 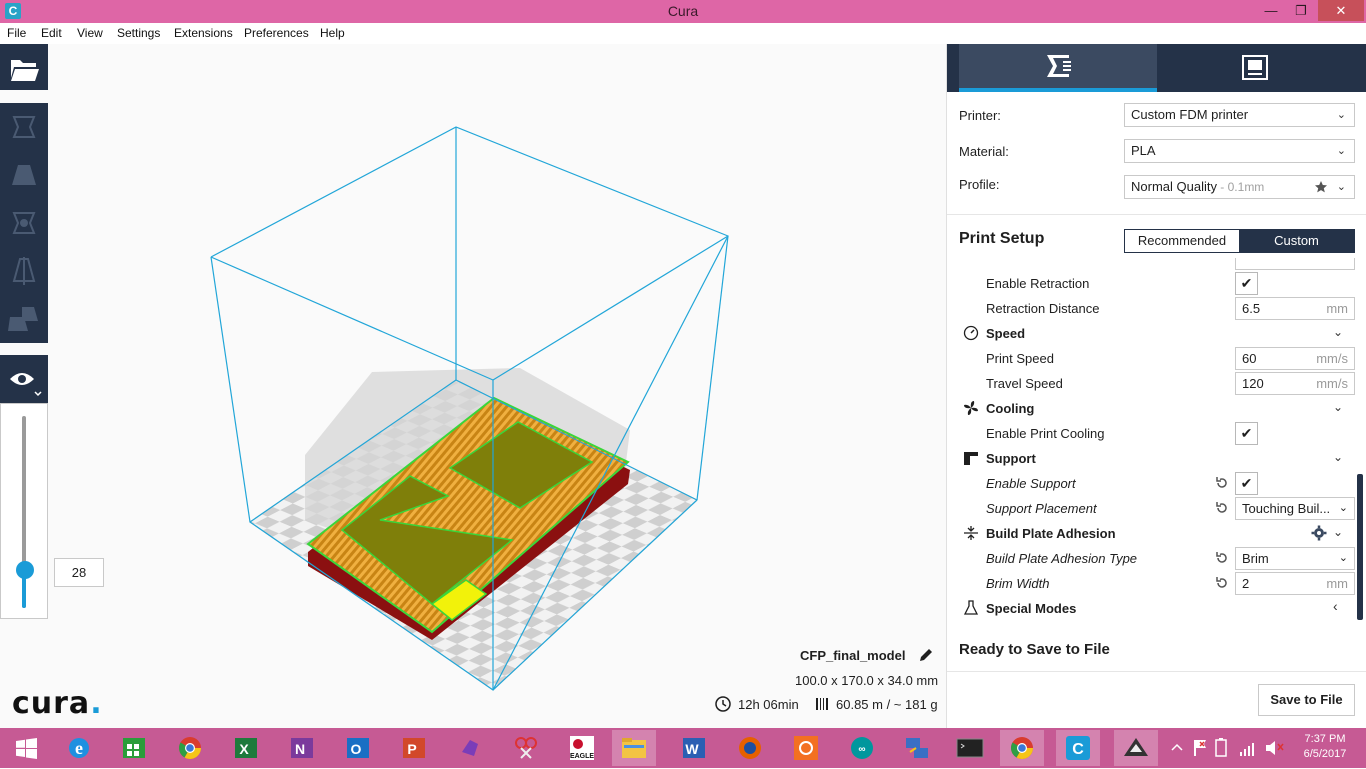 What do you see at coordinates (1152, 333) in the screenshot?
I see `category-speed: Speed ⌄` at bounding box center [1152, 333].